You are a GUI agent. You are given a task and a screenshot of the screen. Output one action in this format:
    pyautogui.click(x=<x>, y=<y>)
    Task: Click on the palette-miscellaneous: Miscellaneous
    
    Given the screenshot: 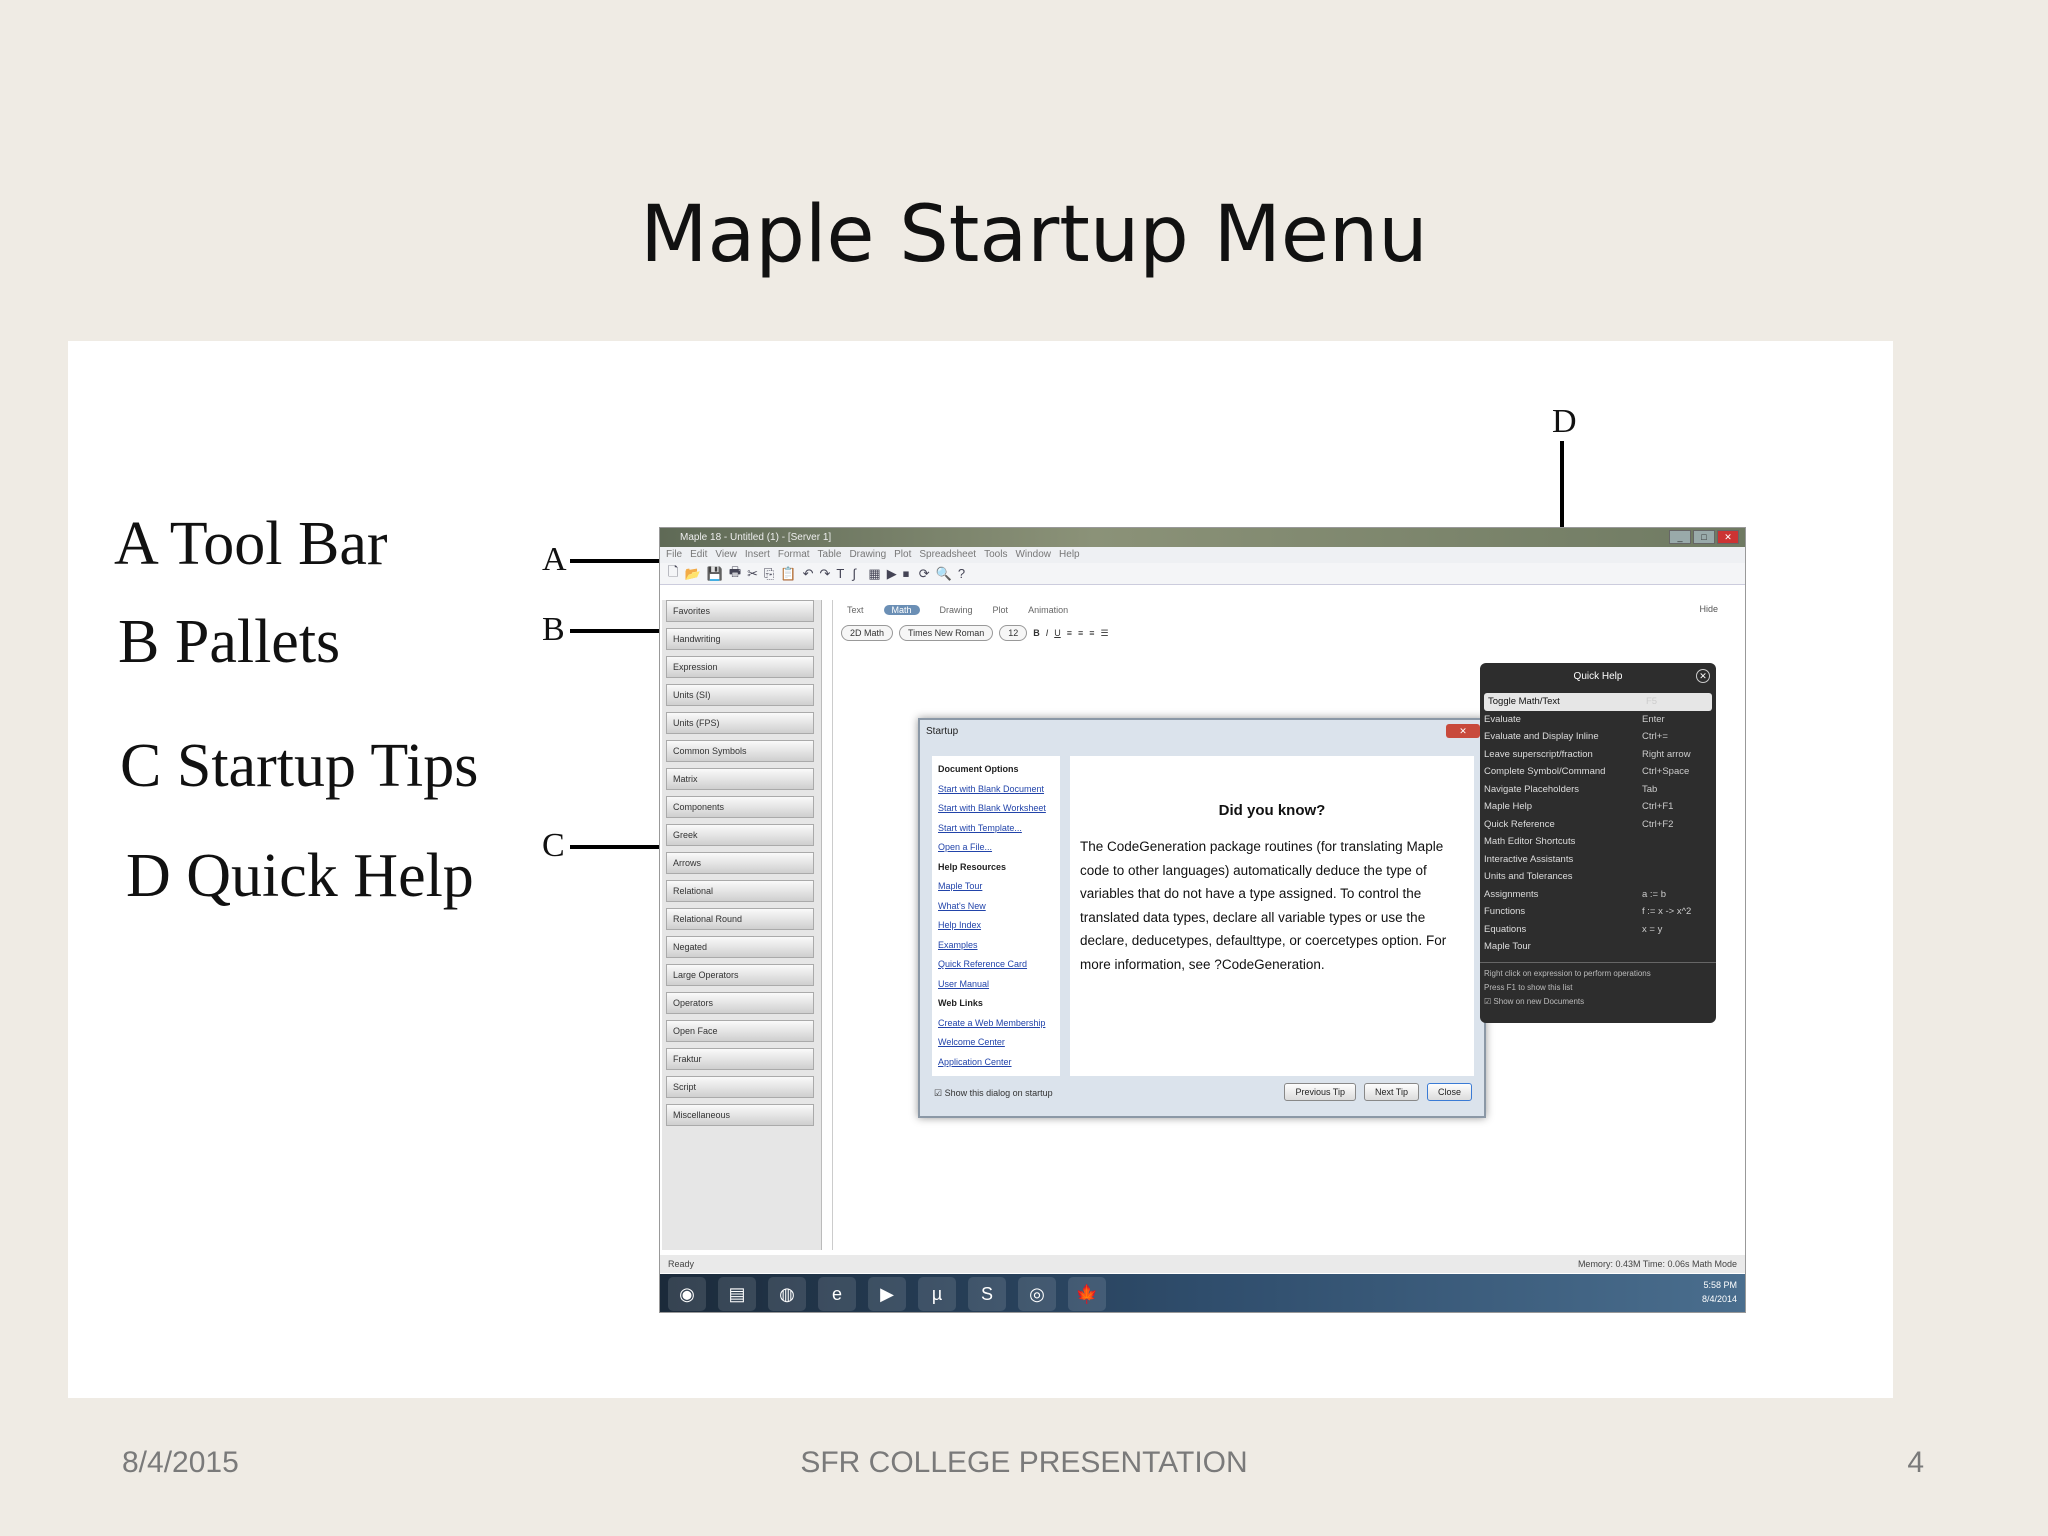 What is the action you would take?
    pyautogui.click(x=740, y=1115)
    